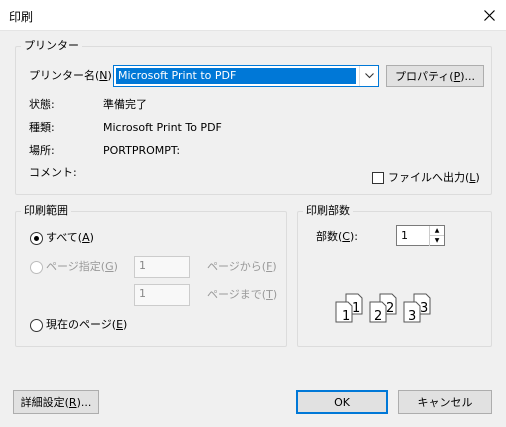 This screenshot has height=427, width=506. I want to click on spin-down-icon: ▼, so click(437, 240).